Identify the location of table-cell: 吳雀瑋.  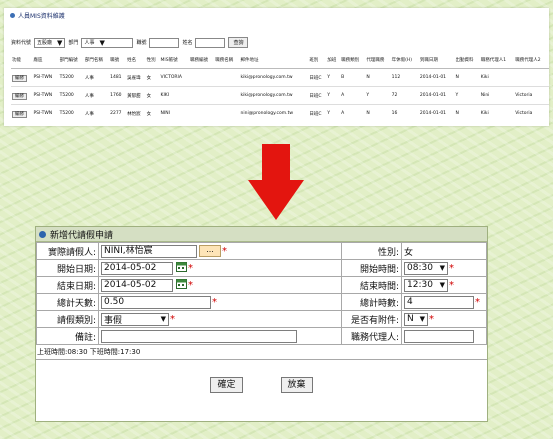
(136, 77).